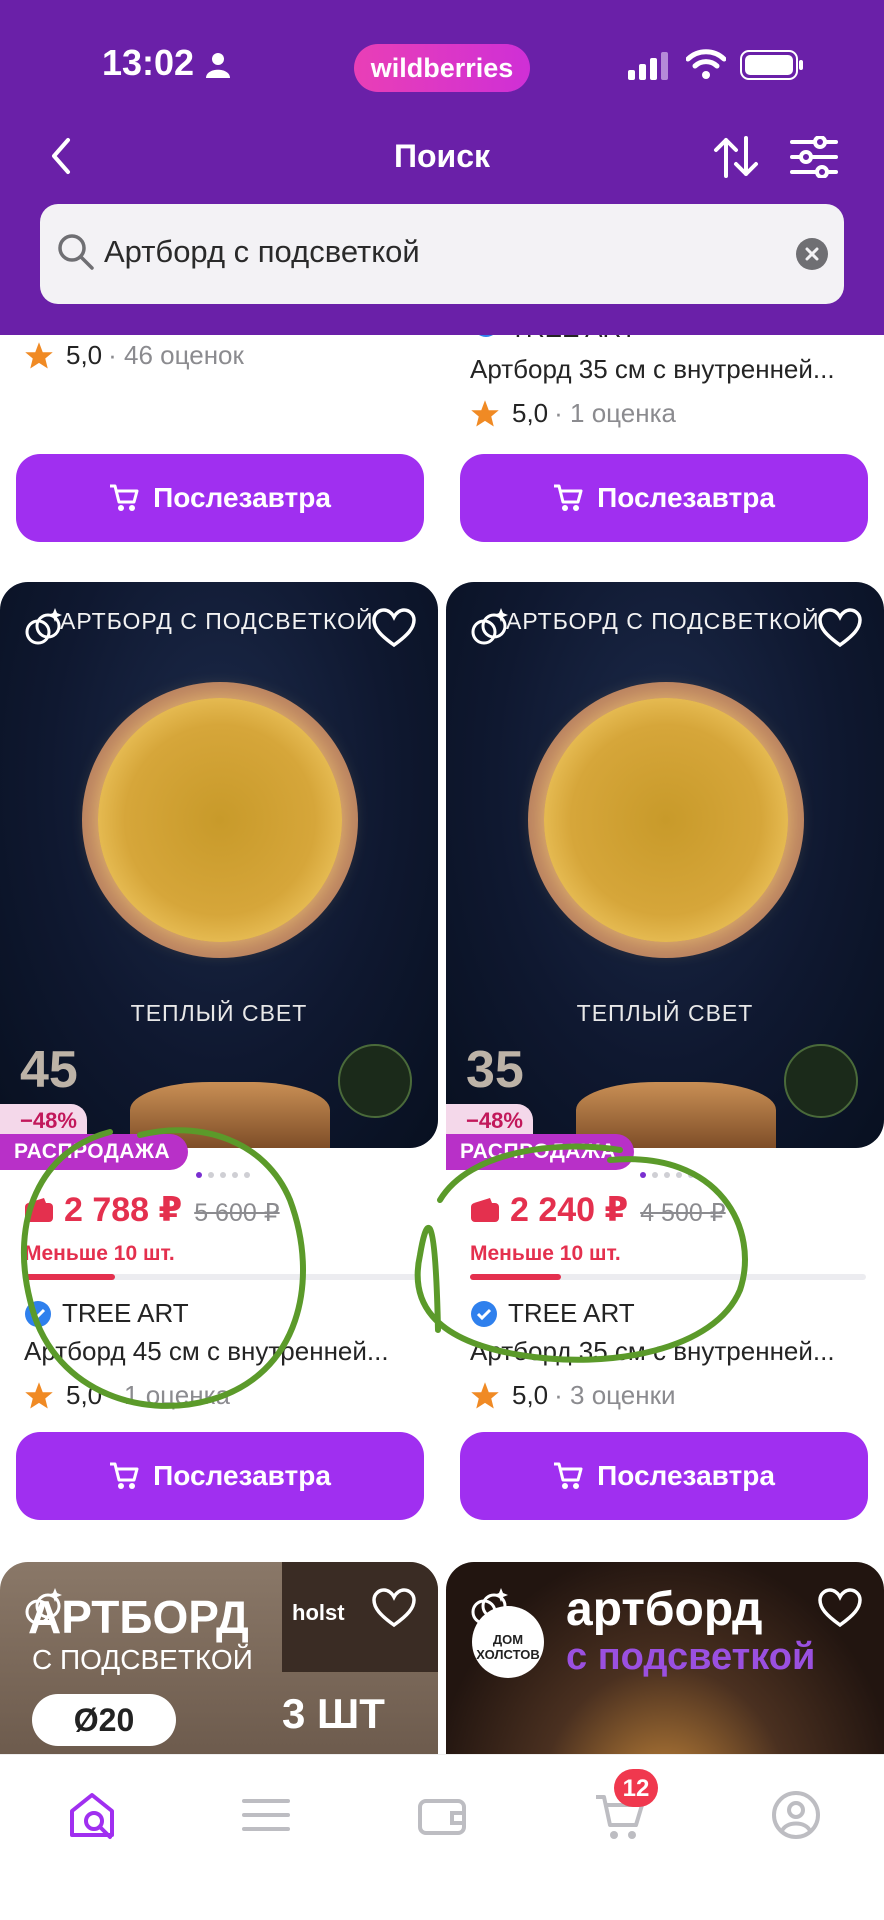  Describe the element at coordinates (237, 1213) in the screenshot. I see `old-price: 5 600 ₽` at that location.